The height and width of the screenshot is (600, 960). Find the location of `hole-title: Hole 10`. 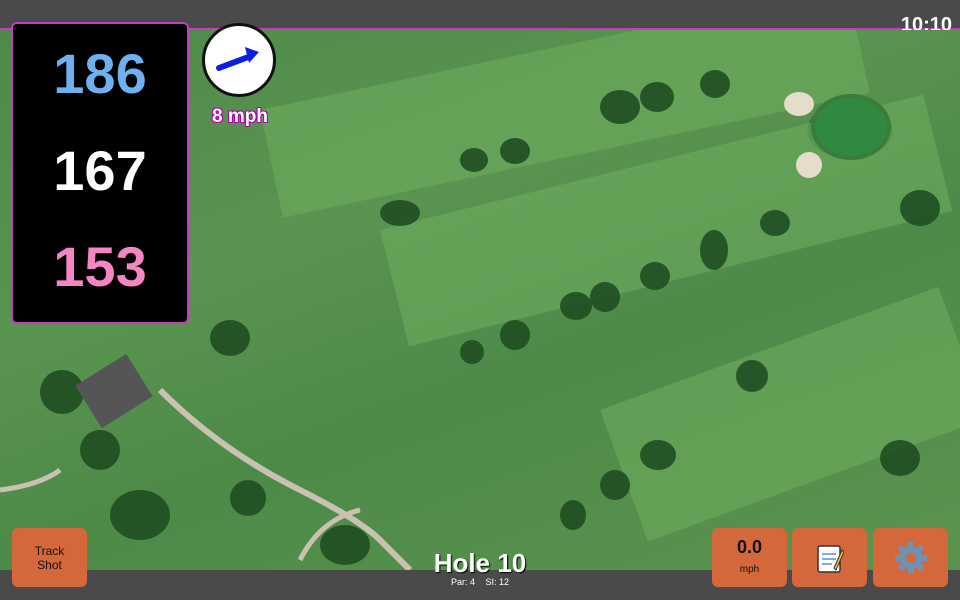

hole-title: Hole 10 is located at coordinates (480, 563).